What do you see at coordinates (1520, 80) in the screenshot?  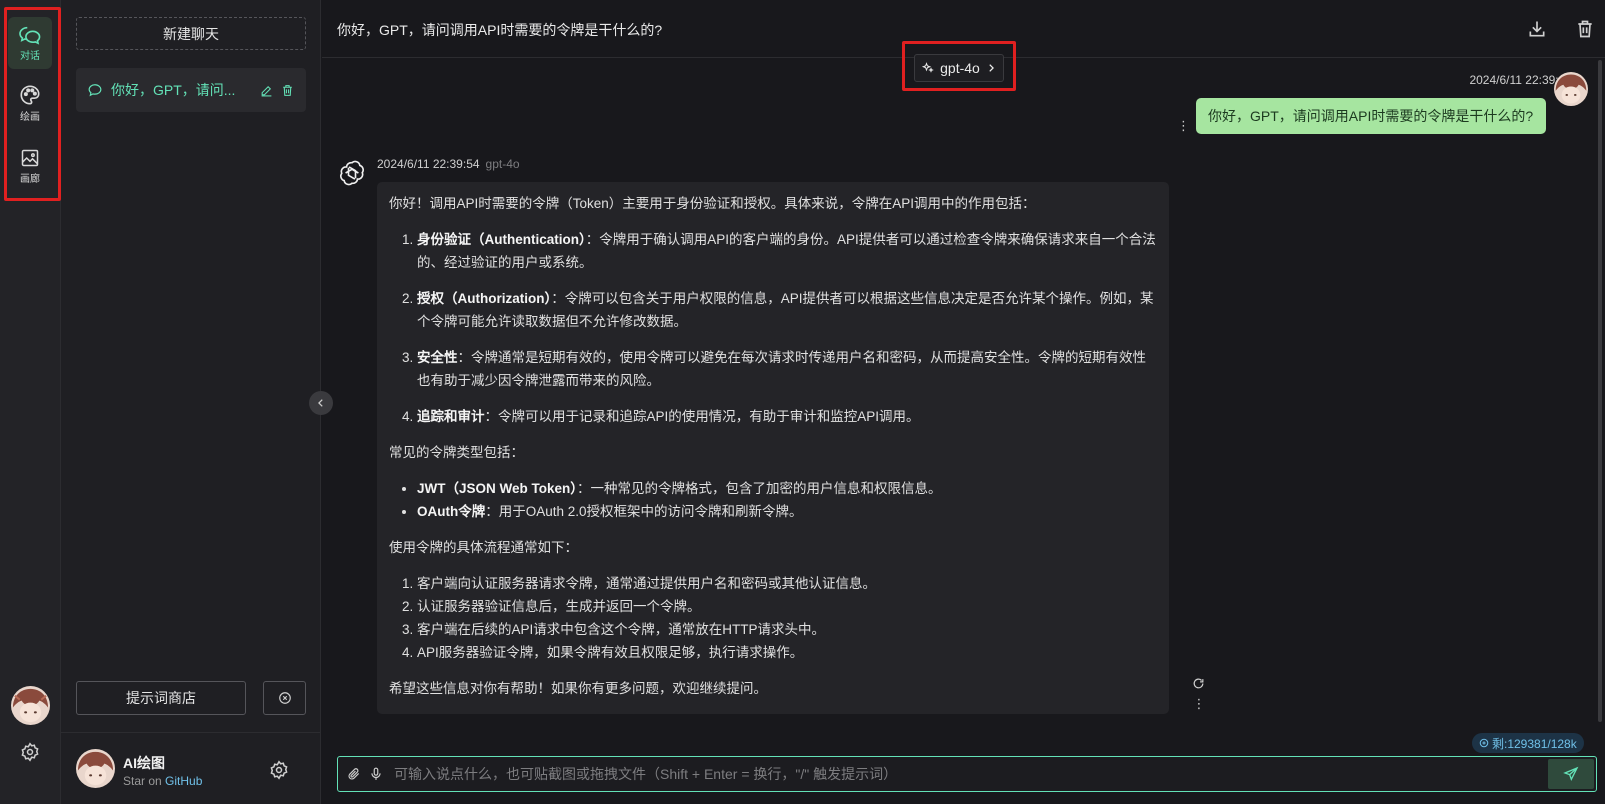 I see `user-message-time: 2024/6/11 22:39:41` at bounding box center [1520, 80].